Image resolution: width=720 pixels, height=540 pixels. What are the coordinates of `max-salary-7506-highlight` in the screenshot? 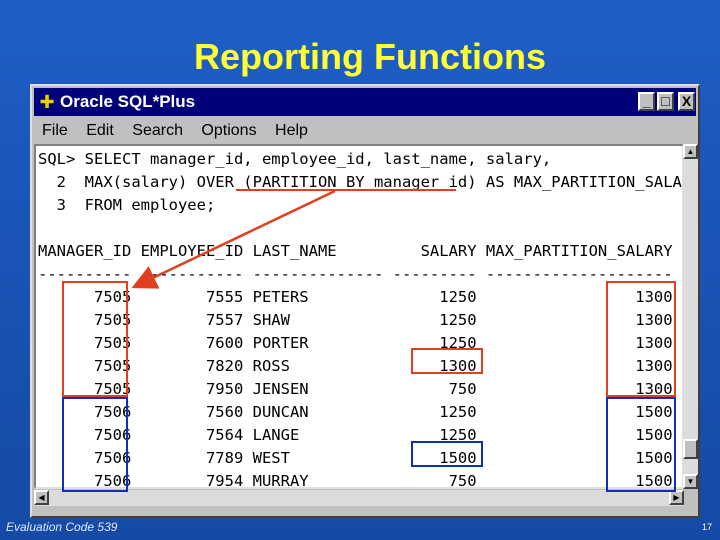 It's located at (447, 454).